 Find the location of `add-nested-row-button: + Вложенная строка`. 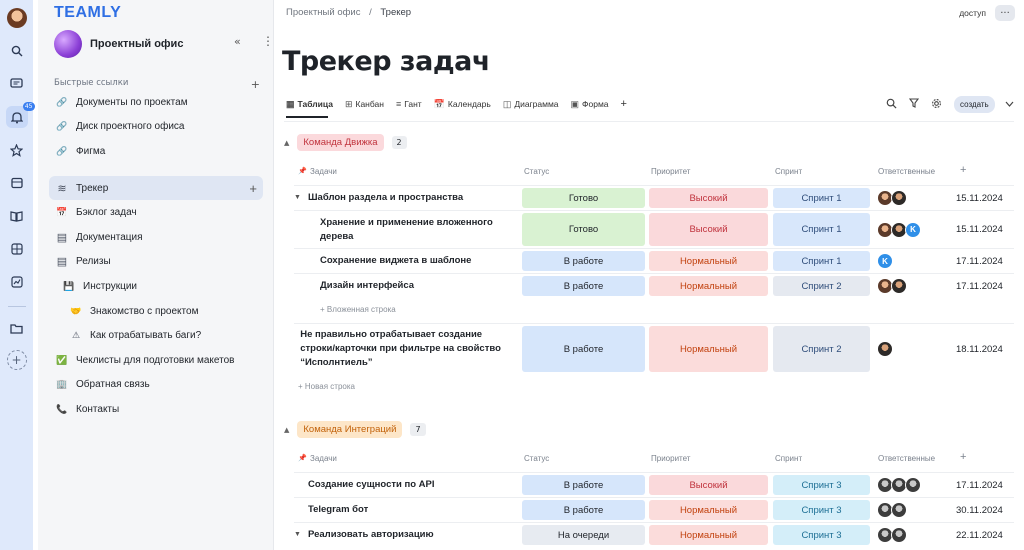

add-nested-row-button: + Вложенная строка is located at coordinates (358, 309).